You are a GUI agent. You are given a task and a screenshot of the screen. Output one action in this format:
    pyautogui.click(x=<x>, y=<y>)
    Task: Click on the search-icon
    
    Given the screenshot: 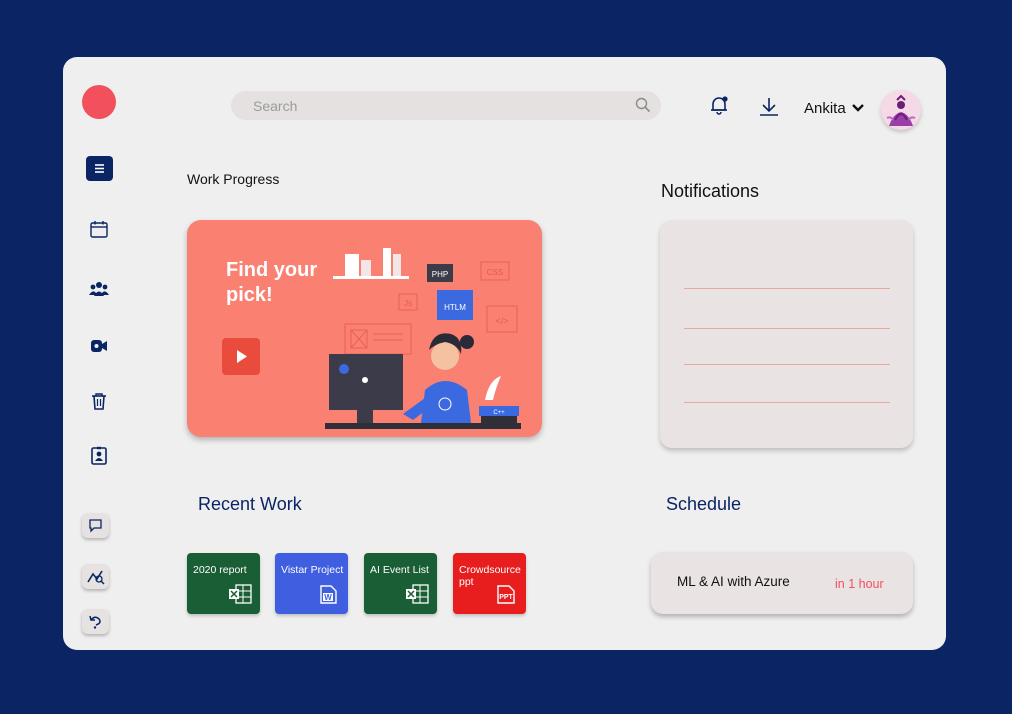 What is the action you would take?
    pyautogui.click(x=643, y=105)
    